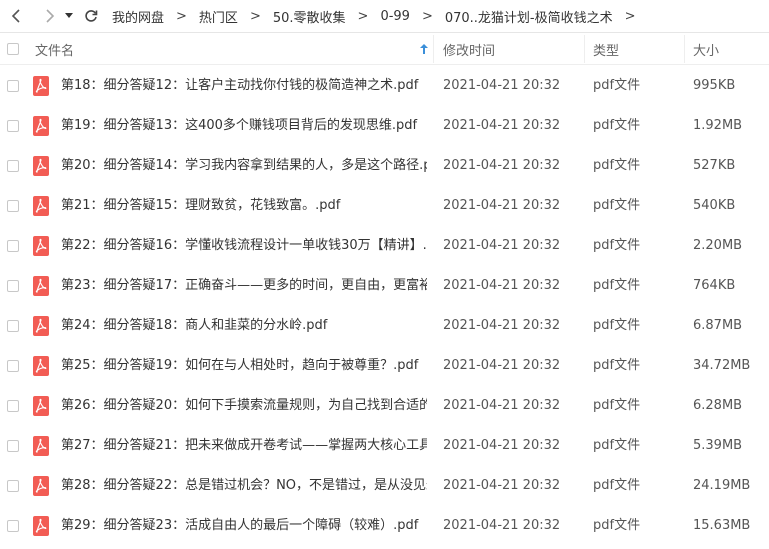  I want to click on file-size: 540KB, so click(714, 205).